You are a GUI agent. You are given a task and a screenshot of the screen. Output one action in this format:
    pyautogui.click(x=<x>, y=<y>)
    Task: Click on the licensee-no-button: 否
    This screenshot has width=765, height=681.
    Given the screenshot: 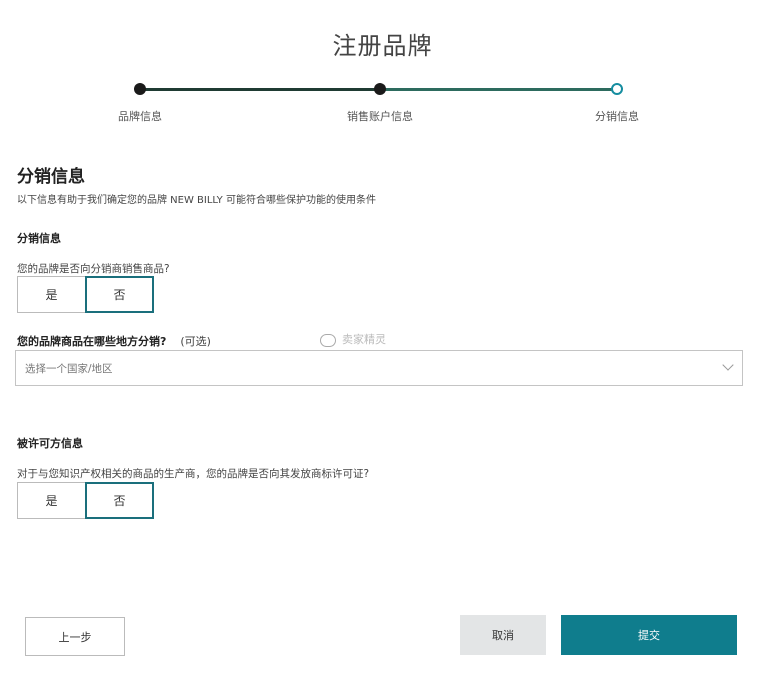 What is the action you would take?
    pyautogui.click(x=119, y=500)
    